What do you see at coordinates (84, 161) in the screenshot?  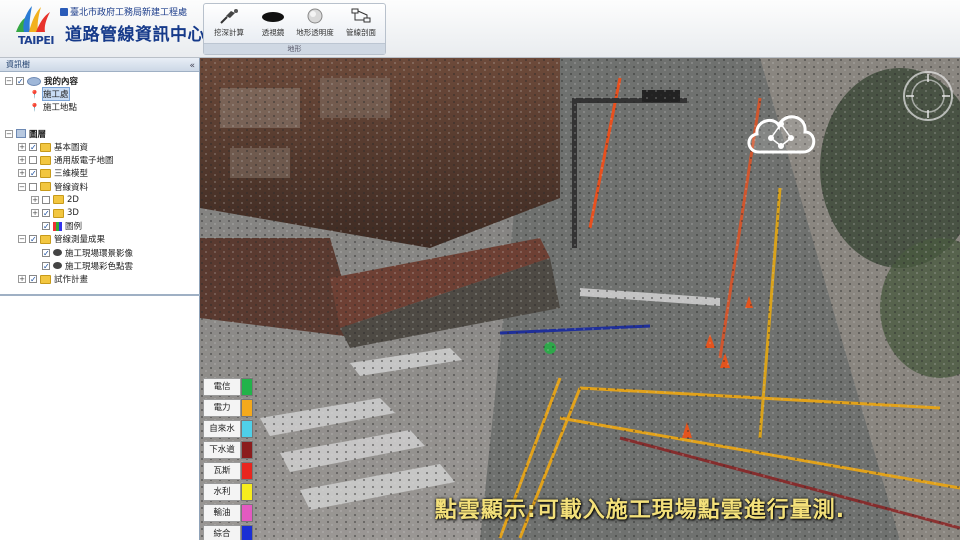 I see `tree-node-label: 通用版電子地圖` at bounding box center [84, 161].